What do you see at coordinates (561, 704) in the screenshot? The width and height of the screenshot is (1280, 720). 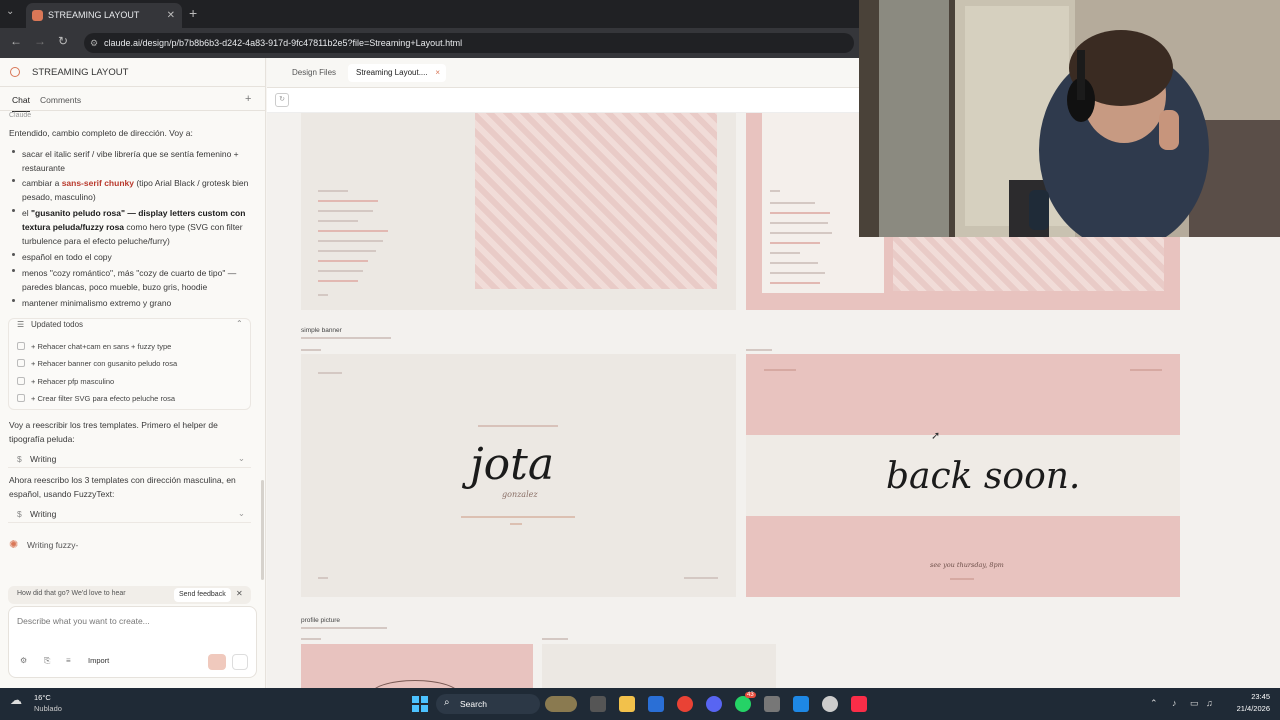 I see `widget-icon` at bounding box center [561, 704].